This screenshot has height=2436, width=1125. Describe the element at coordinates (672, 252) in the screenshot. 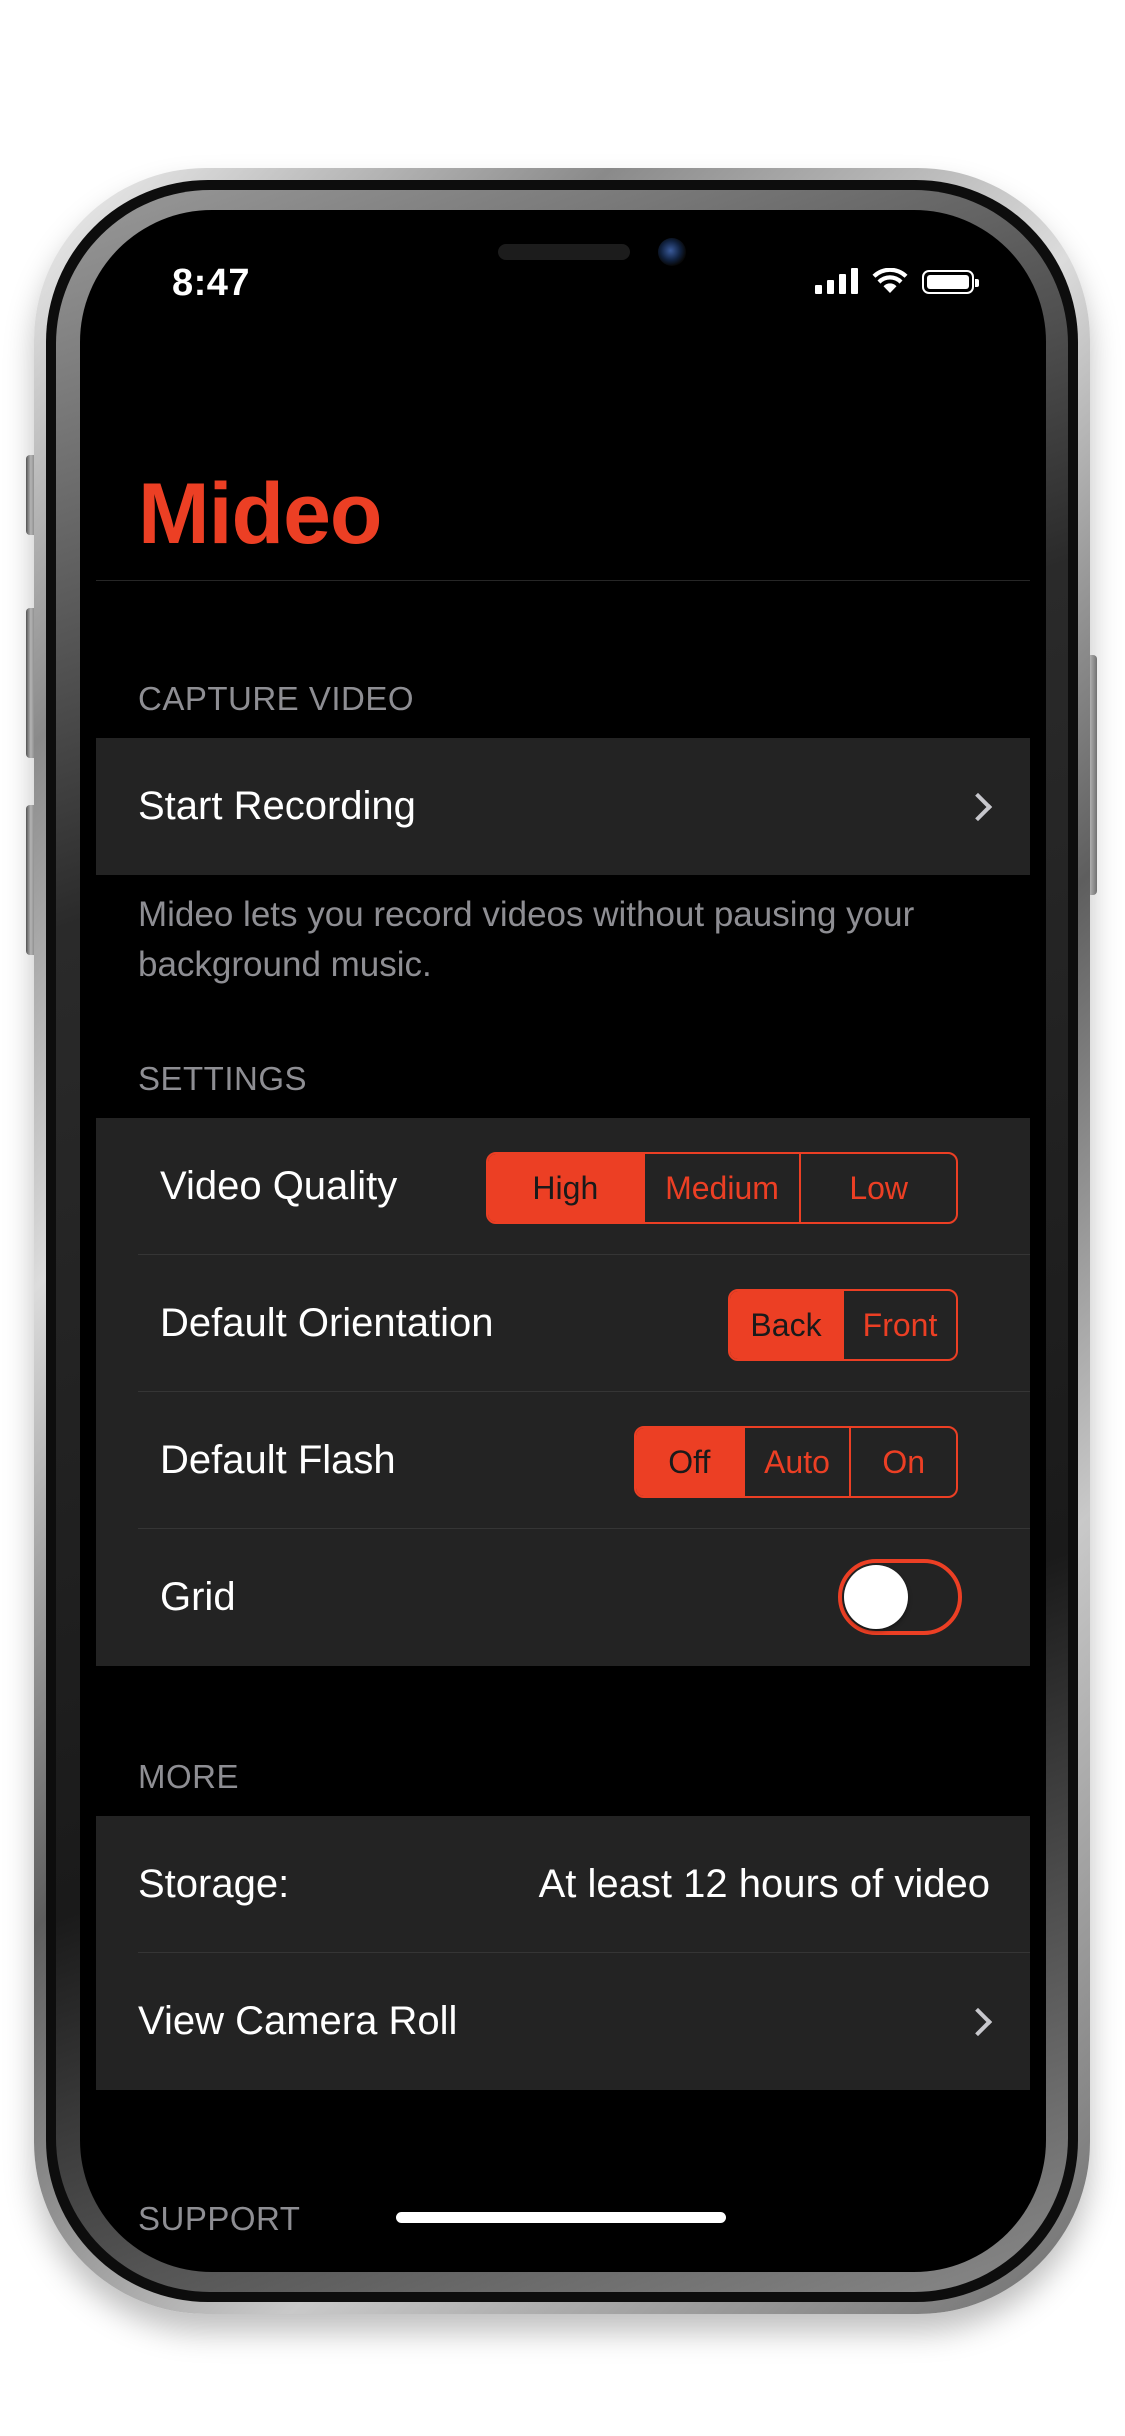

I see `front-camera` at that location.